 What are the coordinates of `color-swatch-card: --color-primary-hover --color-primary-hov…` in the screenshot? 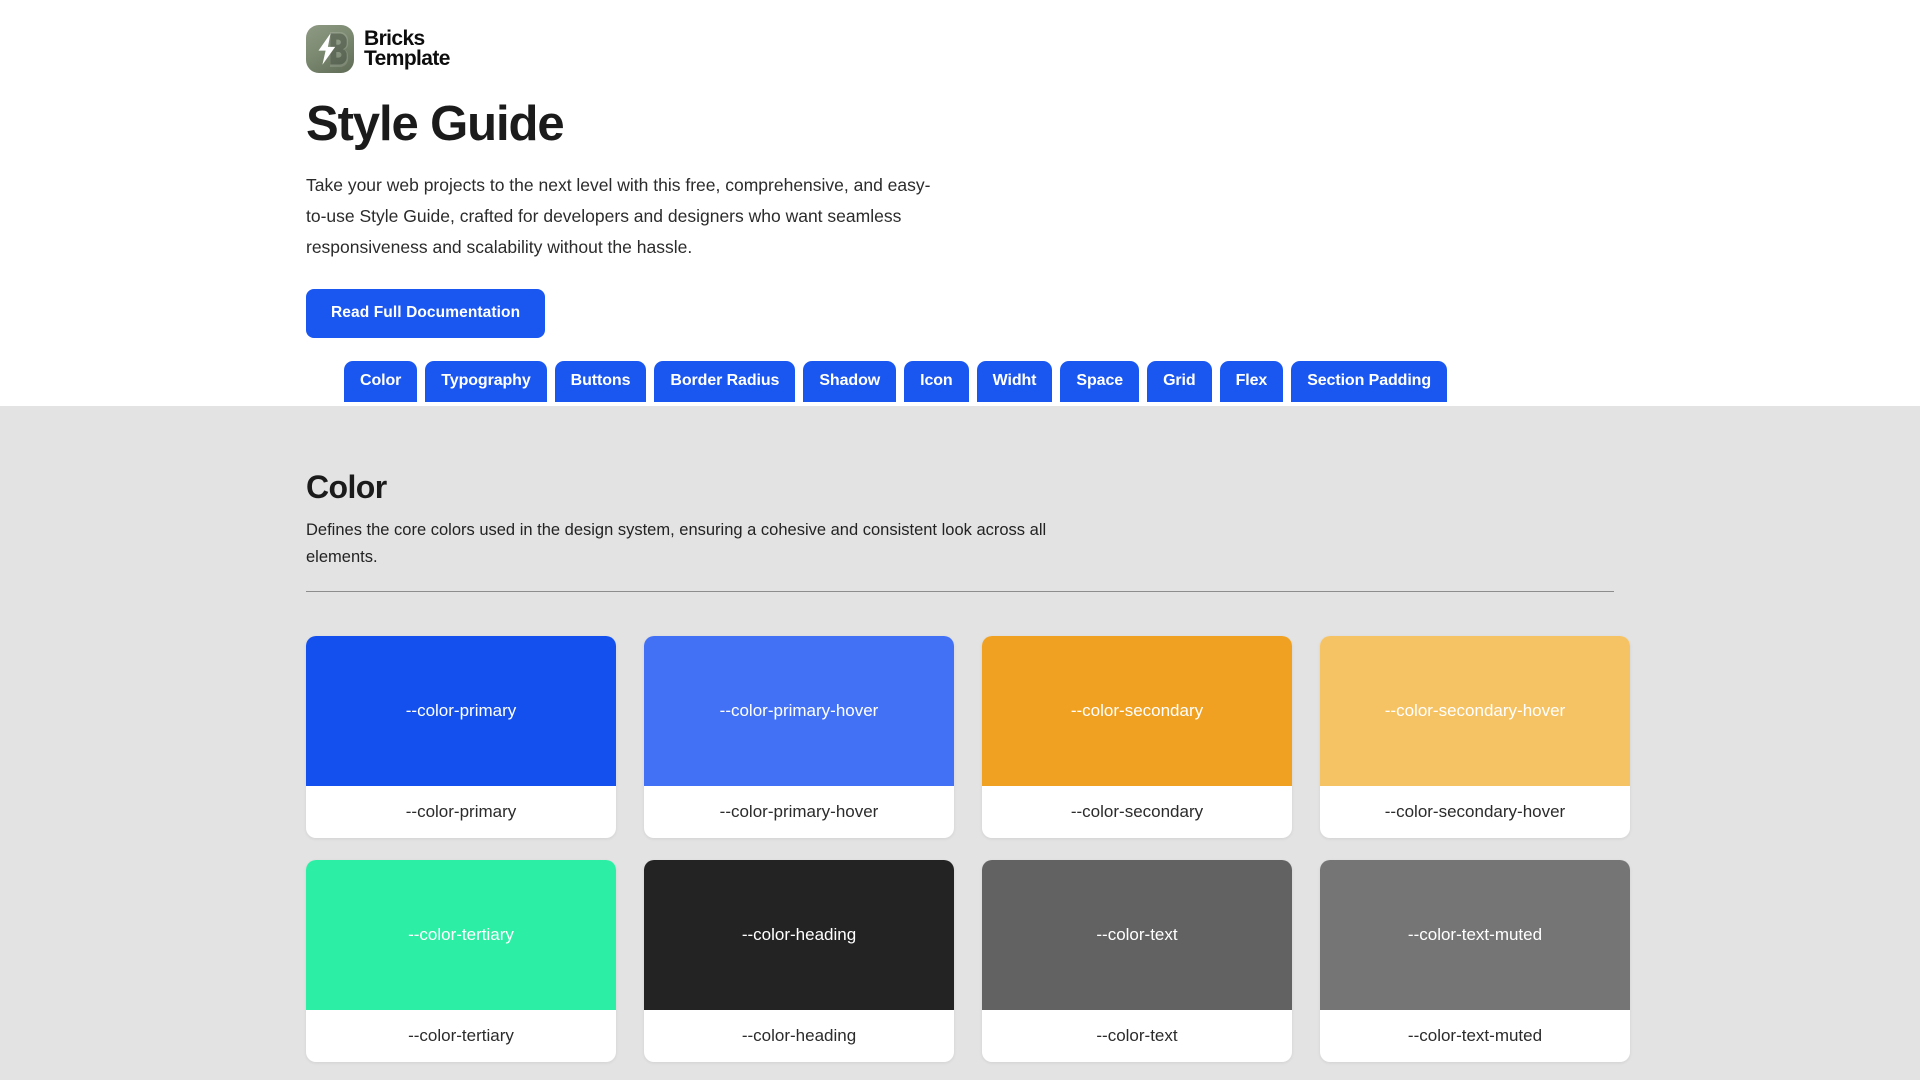 It's located at (799, 736).